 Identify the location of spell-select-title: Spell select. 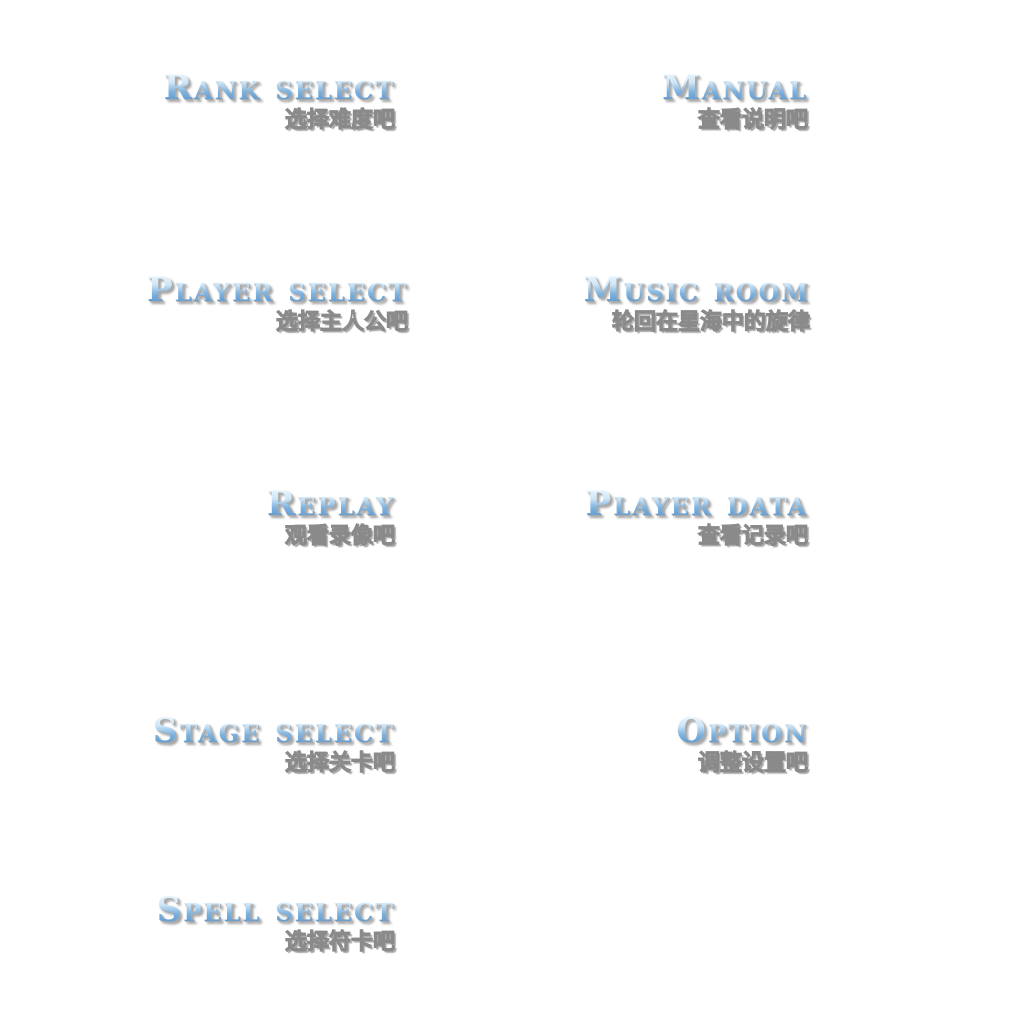
(262, 910).